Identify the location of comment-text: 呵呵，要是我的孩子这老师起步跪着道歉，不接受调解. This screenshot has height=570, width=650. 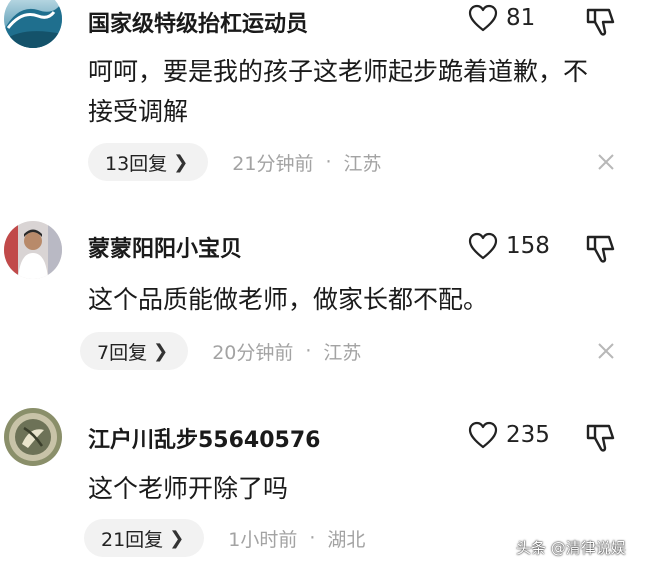
(338, 91).